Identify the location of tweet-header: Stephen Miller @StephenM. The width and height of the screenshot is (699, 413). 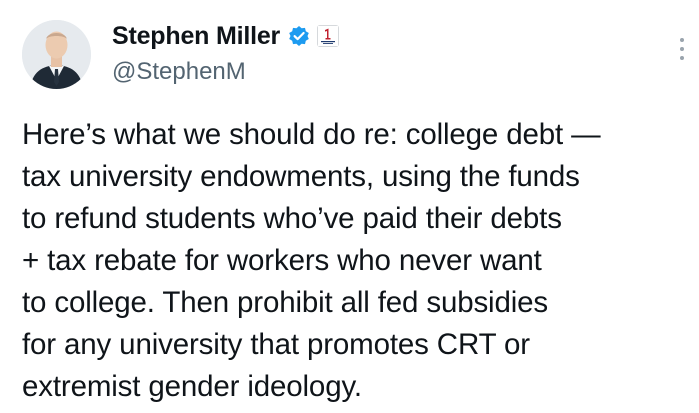
(385, 52).